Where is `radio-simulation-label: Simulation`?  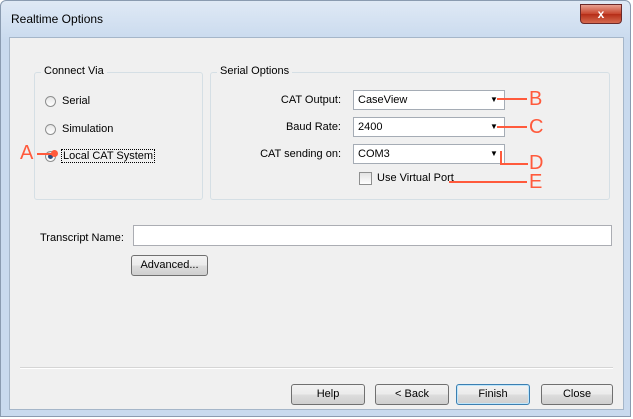
radio-simulation-label: Simulation is located at coordinates (88, 129).